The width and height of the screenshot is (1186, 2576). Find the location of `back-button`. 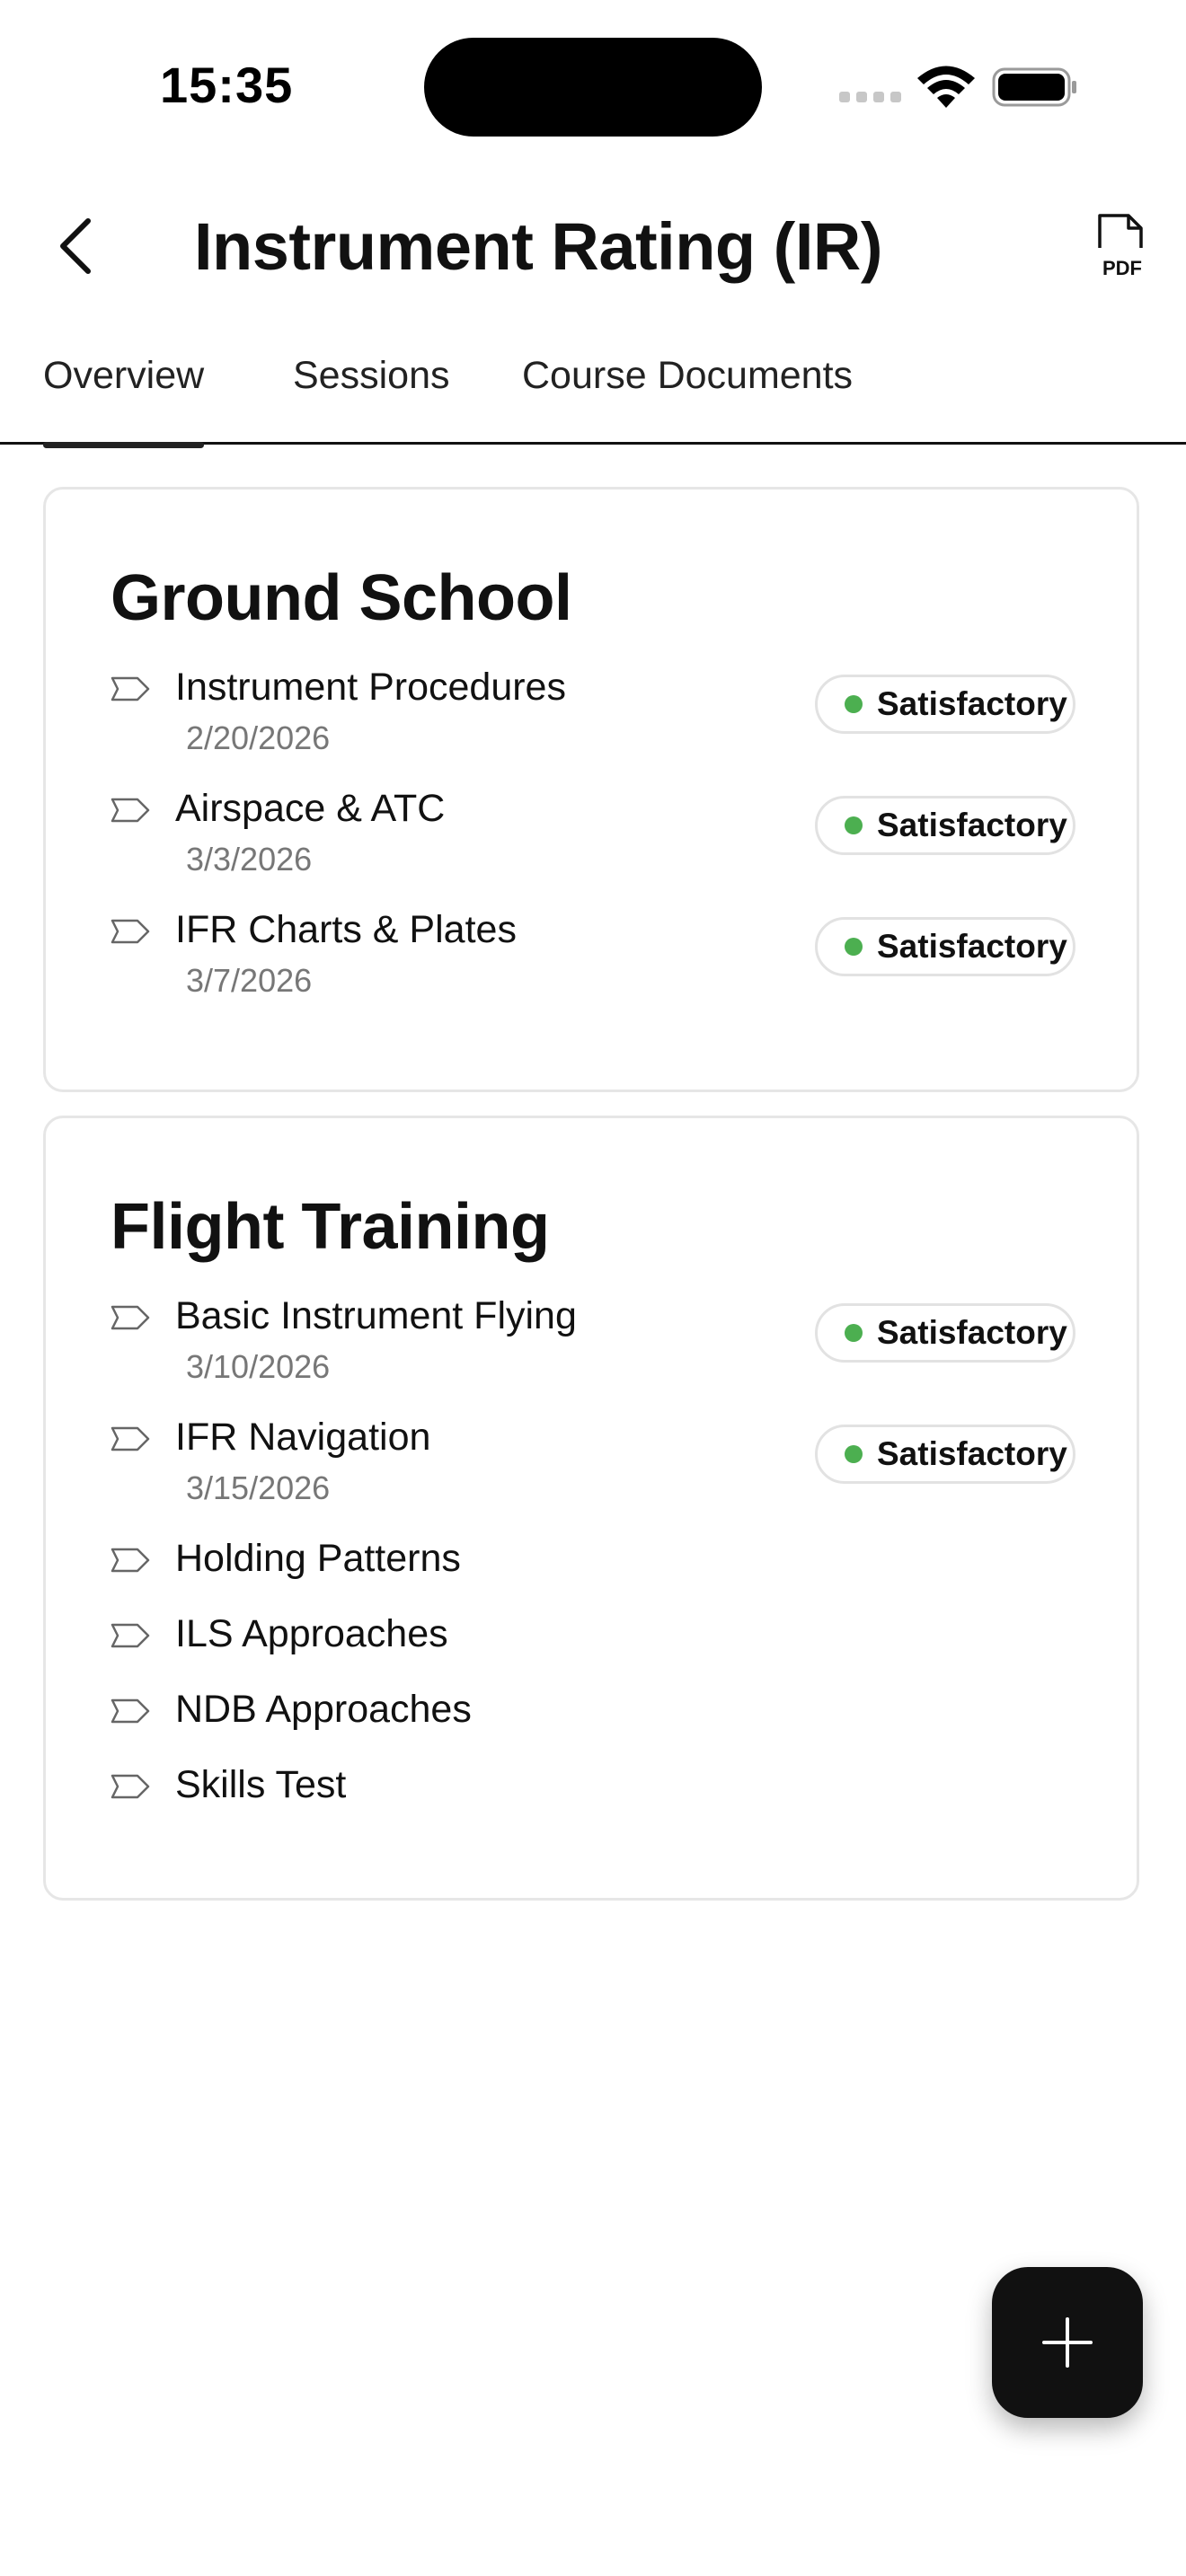

back-button is located at coordinates (75, 247).